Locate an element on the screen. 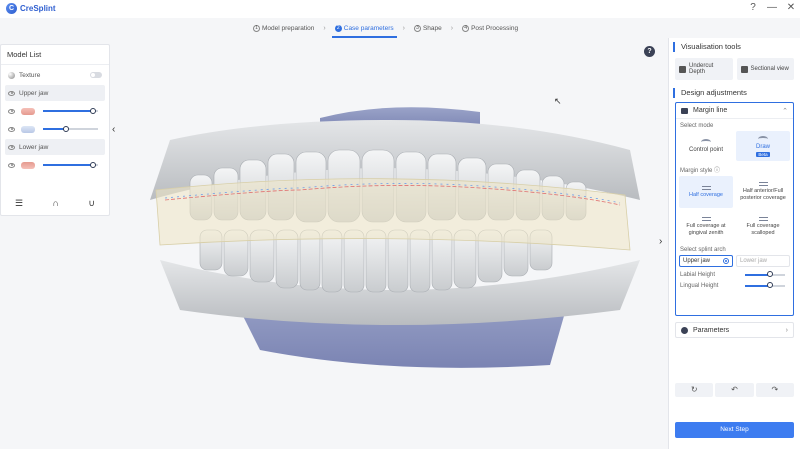 This screenshot has height=449, width=800. lingual-height-row: Lingual Height is located at coordinates (734, 285).